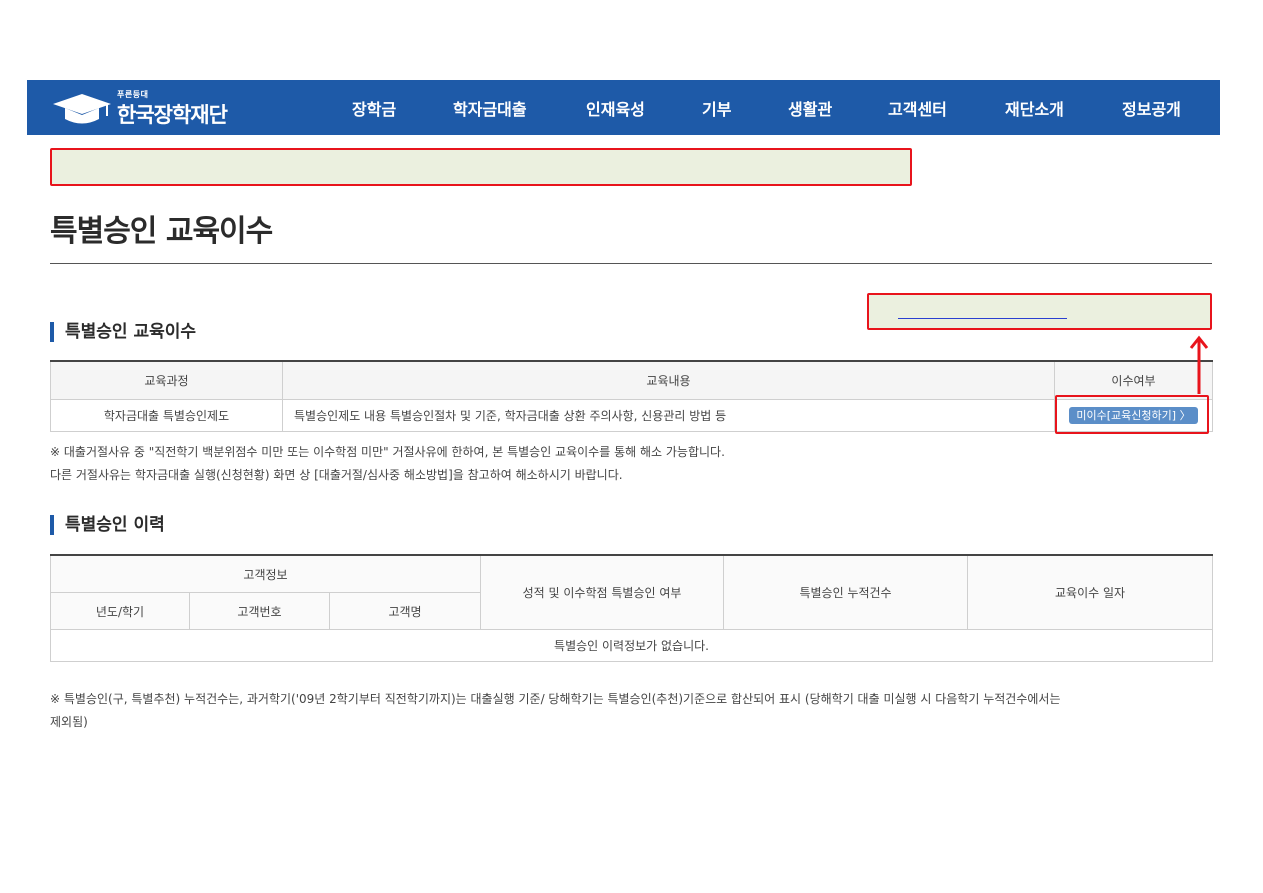 The height and width of the screenshot is (893, 1263). Describe the element at coordinates (716, 107) in the screenshot. I see `nav-item-donation: 기부` at that location.